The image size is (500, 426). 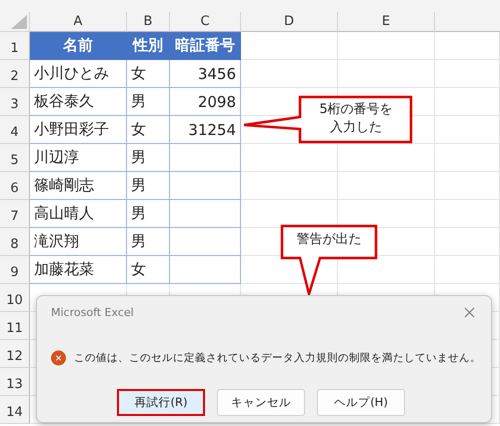 I want to click on column-title: 暗証番号, so click(x=205, y=46).